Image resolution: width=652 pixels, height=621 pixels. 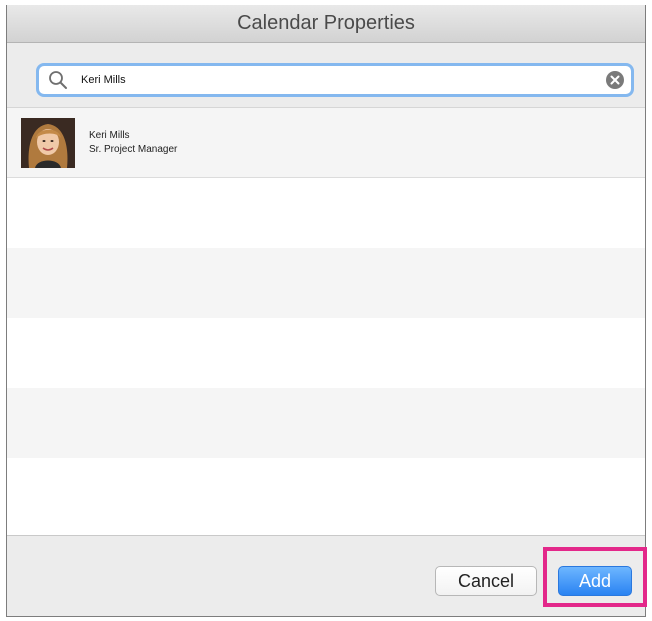 I want to click on search-input, so click(x=338, y=80).